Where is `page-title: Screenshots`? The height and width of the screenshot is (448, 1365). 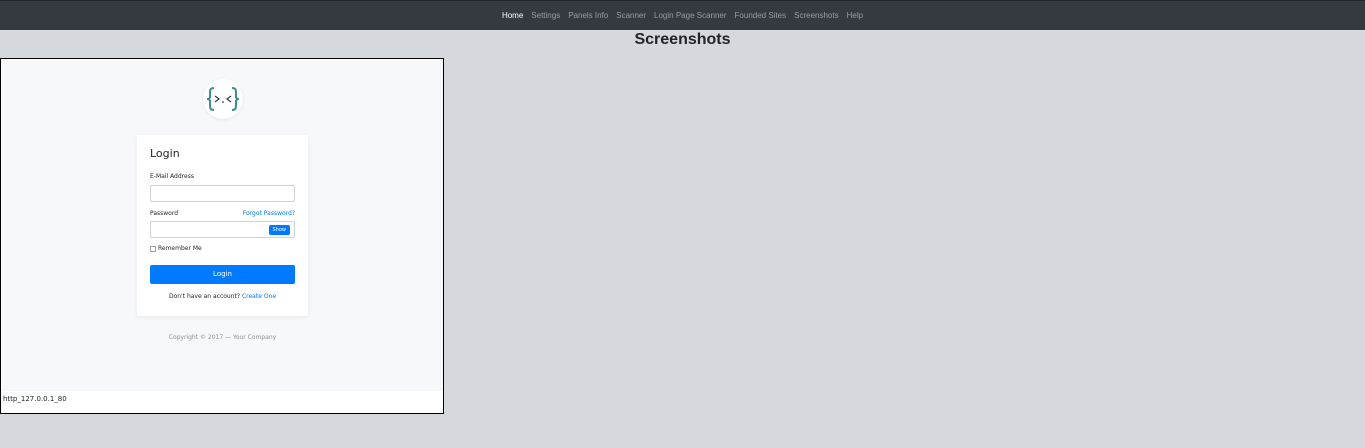 page-title: Screenshots is located at coordinates (682, 39).